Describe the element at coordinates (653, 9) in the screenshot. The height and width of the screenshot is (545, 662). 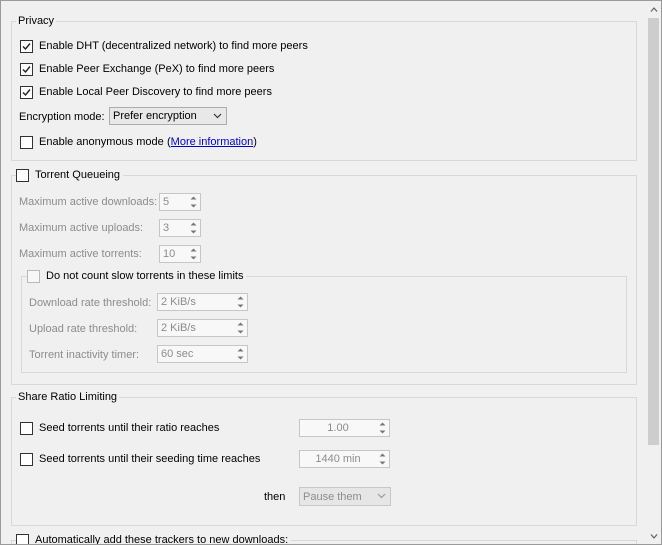
I see `scroll-up-arrow-icon` at that location.